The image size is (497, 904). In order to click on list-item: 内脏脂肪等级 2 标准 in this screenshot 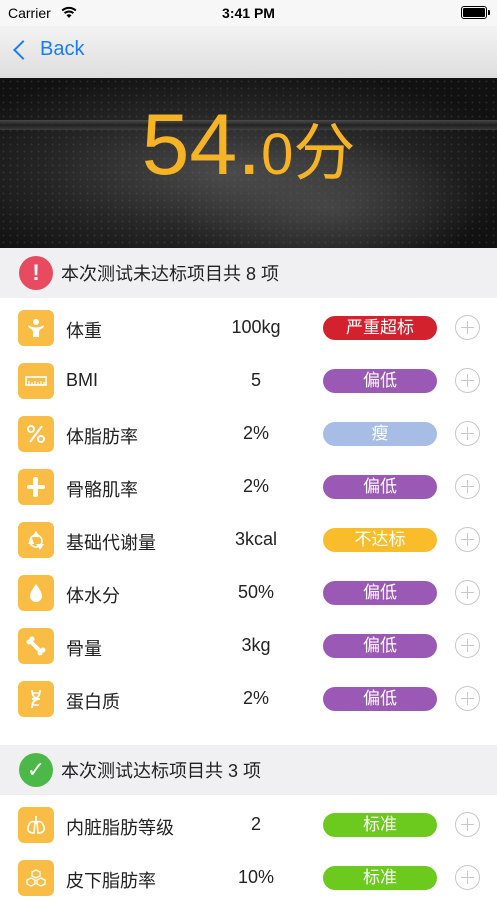, I will do `click(248, 824)`.